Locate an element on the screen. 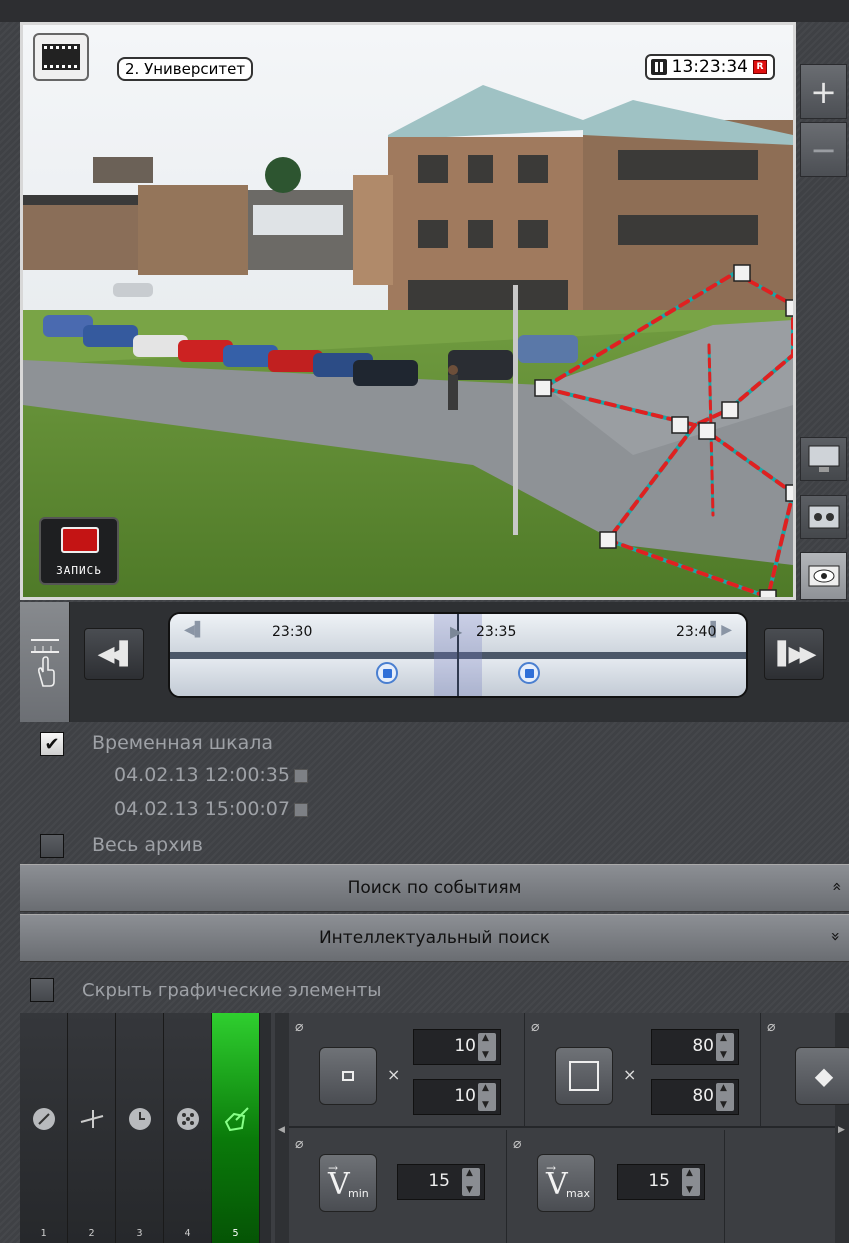 Image resolution: width=849 pixels, height=1243 pixels. color-button: ◆ is located at coordinates (822, 1076).